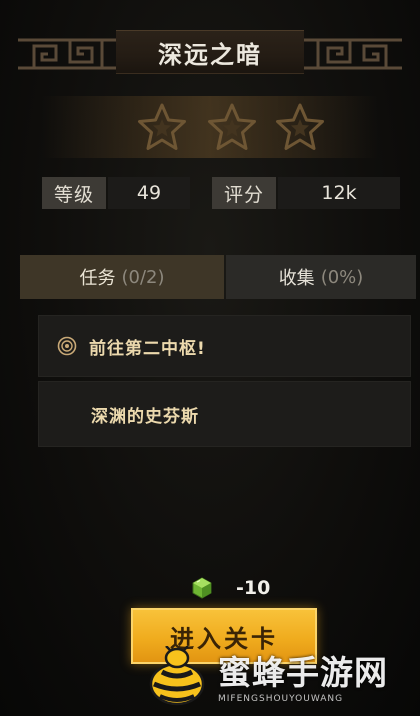 The image size is (420, 716). I want to click on tab-collection-label: 收集, so click(296, 278).